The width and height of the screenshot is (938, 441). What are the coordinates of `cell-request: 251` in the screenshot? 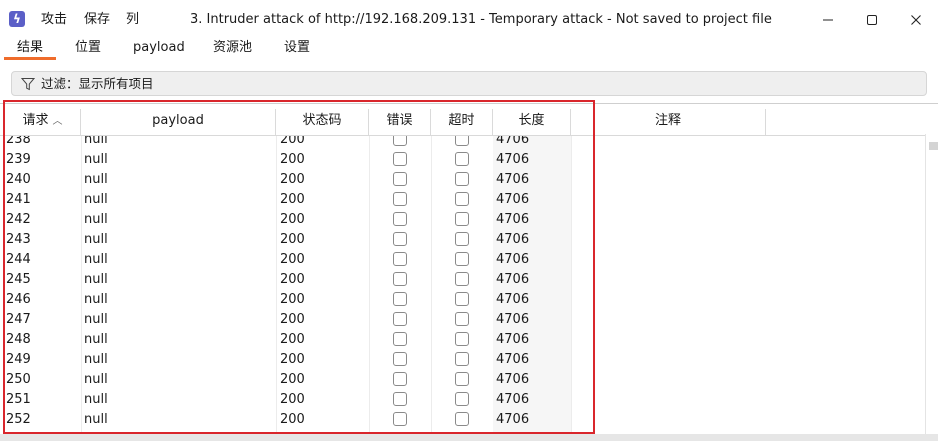 It's located at (18, 399).